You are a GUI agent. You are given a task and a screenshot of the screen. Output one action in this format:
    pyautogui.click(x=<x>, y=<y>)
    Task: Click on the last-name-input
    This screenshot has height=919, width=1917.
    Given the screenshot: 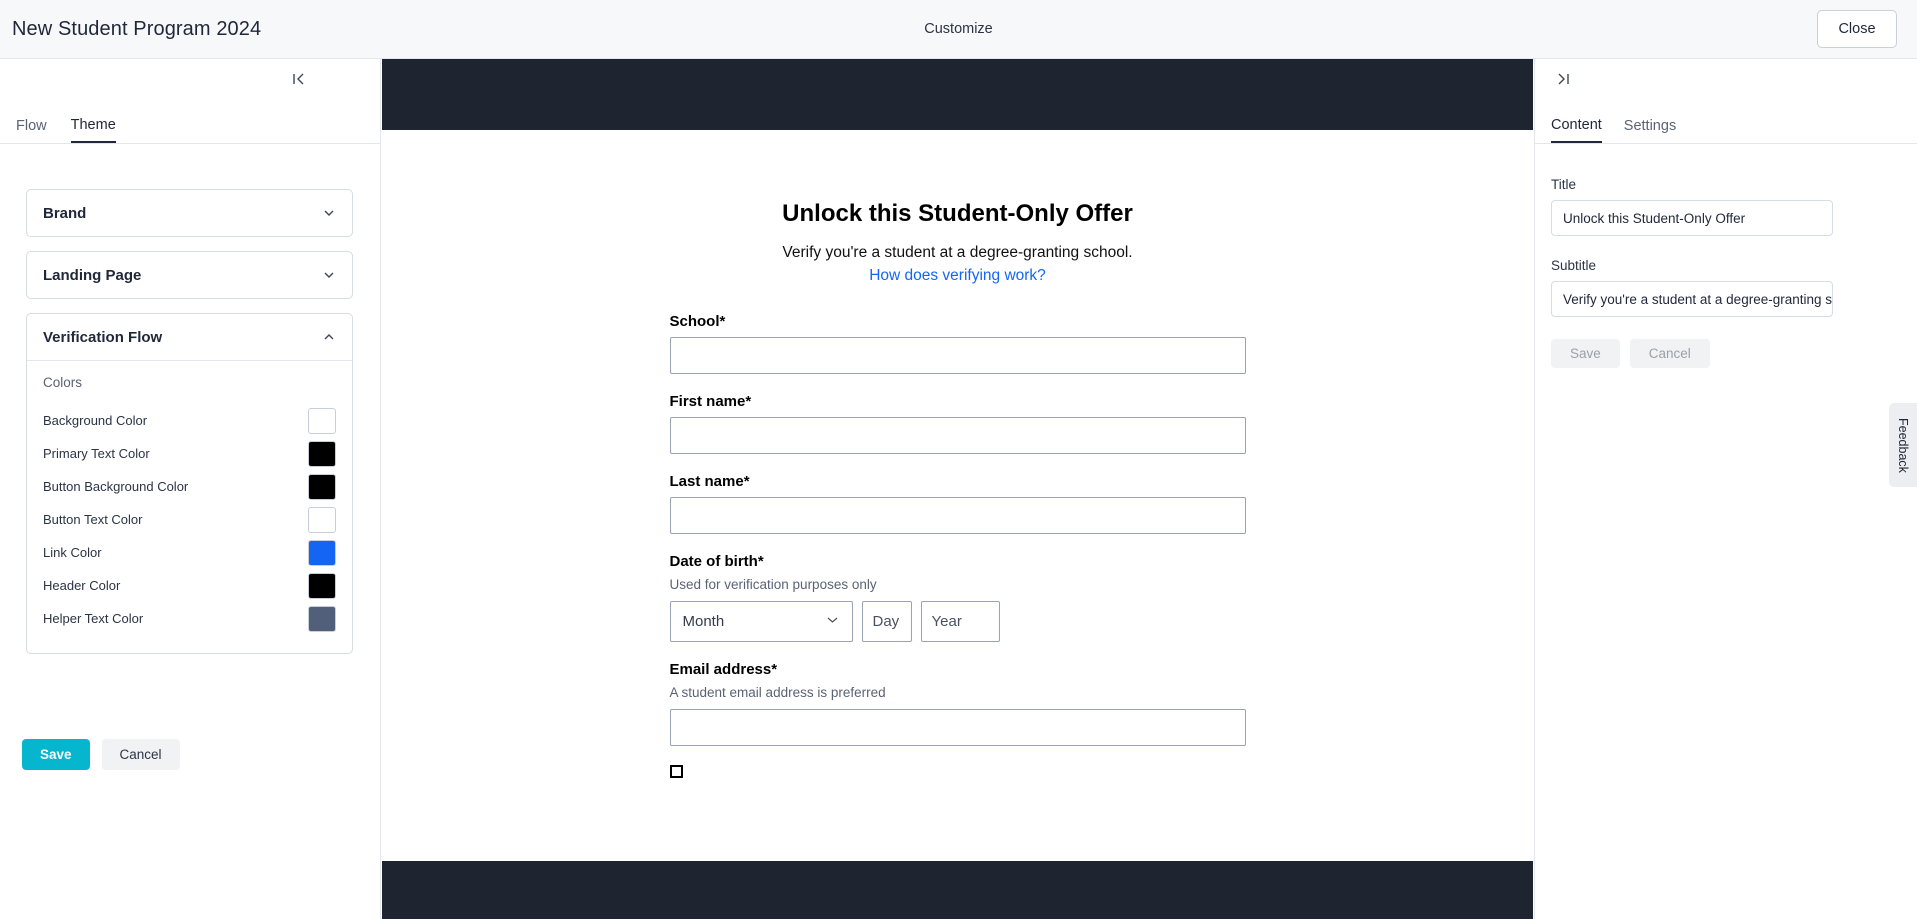 What is the action you would take?
    pyautogui.click(x=957, y=515)
    